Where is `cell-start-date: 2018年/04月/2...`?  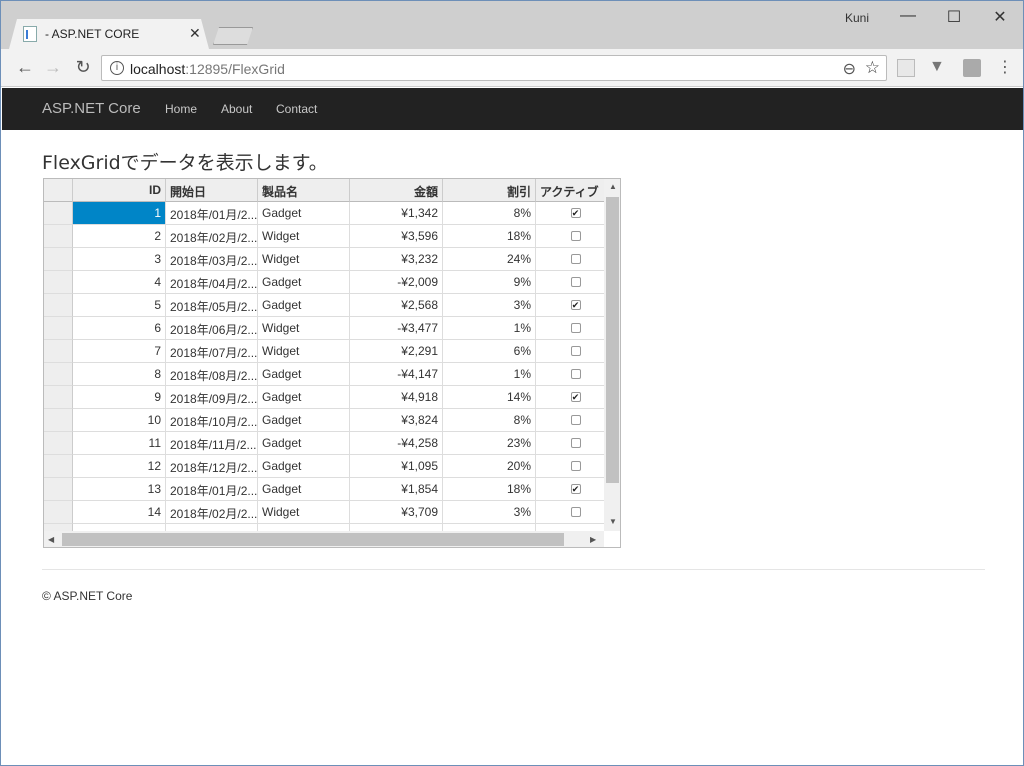
cell-start-date: 2018年/04月/2... is located at coordinates (212, 282).